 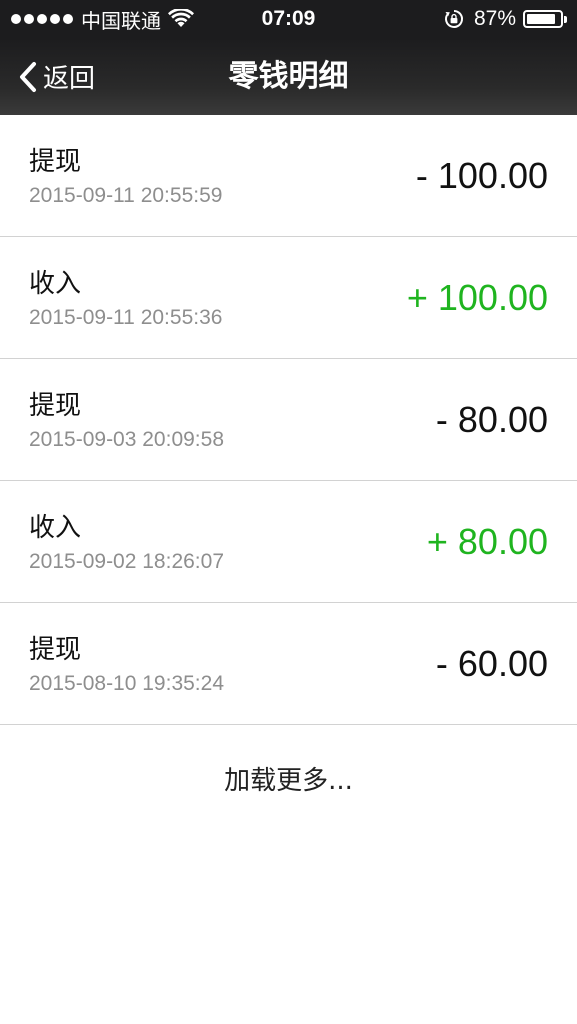 I want to click on transaction-time: 2015-09-03 20:09:58, so click(x=126, y=439).